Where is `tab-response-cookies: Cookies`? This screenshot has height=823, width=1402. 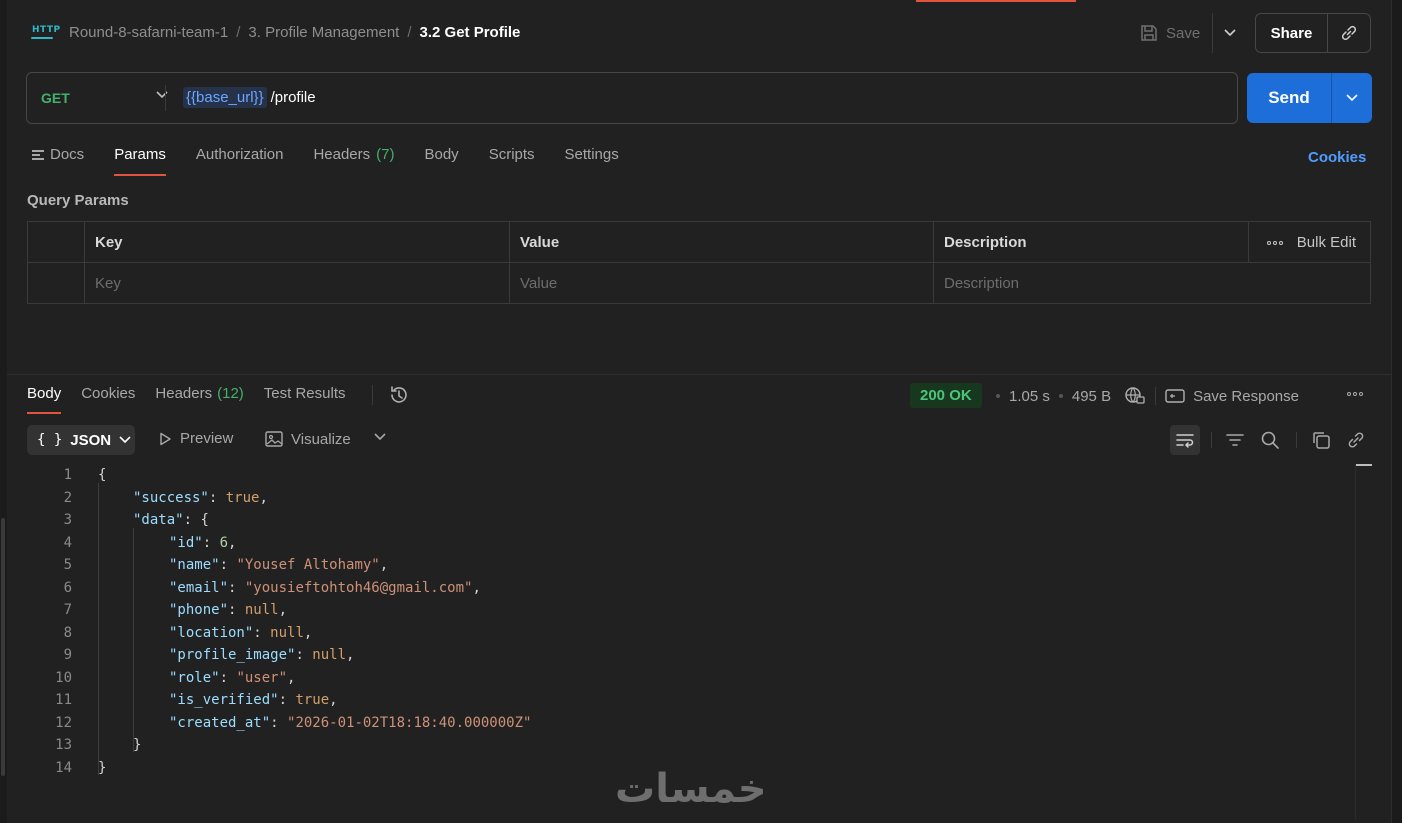 tab-response-cookies: Cookies is located at coordinates (108, 400).